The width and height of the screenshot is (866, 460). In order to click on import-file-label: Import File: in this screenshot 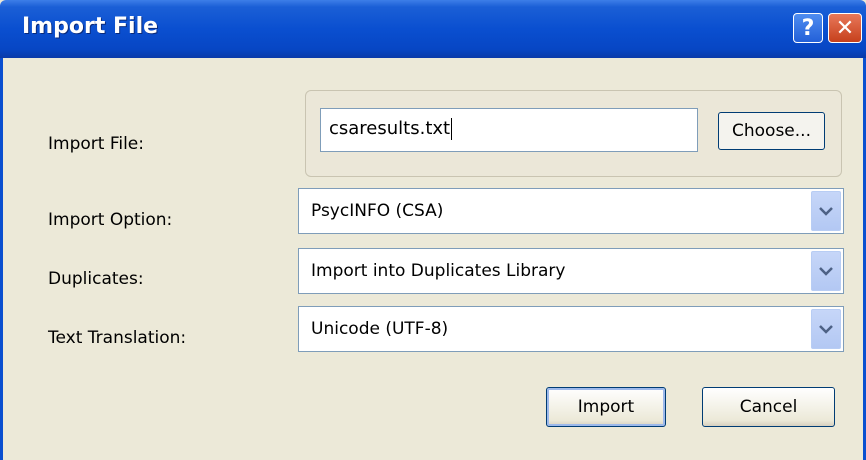, I will do `click(96, 144)`.